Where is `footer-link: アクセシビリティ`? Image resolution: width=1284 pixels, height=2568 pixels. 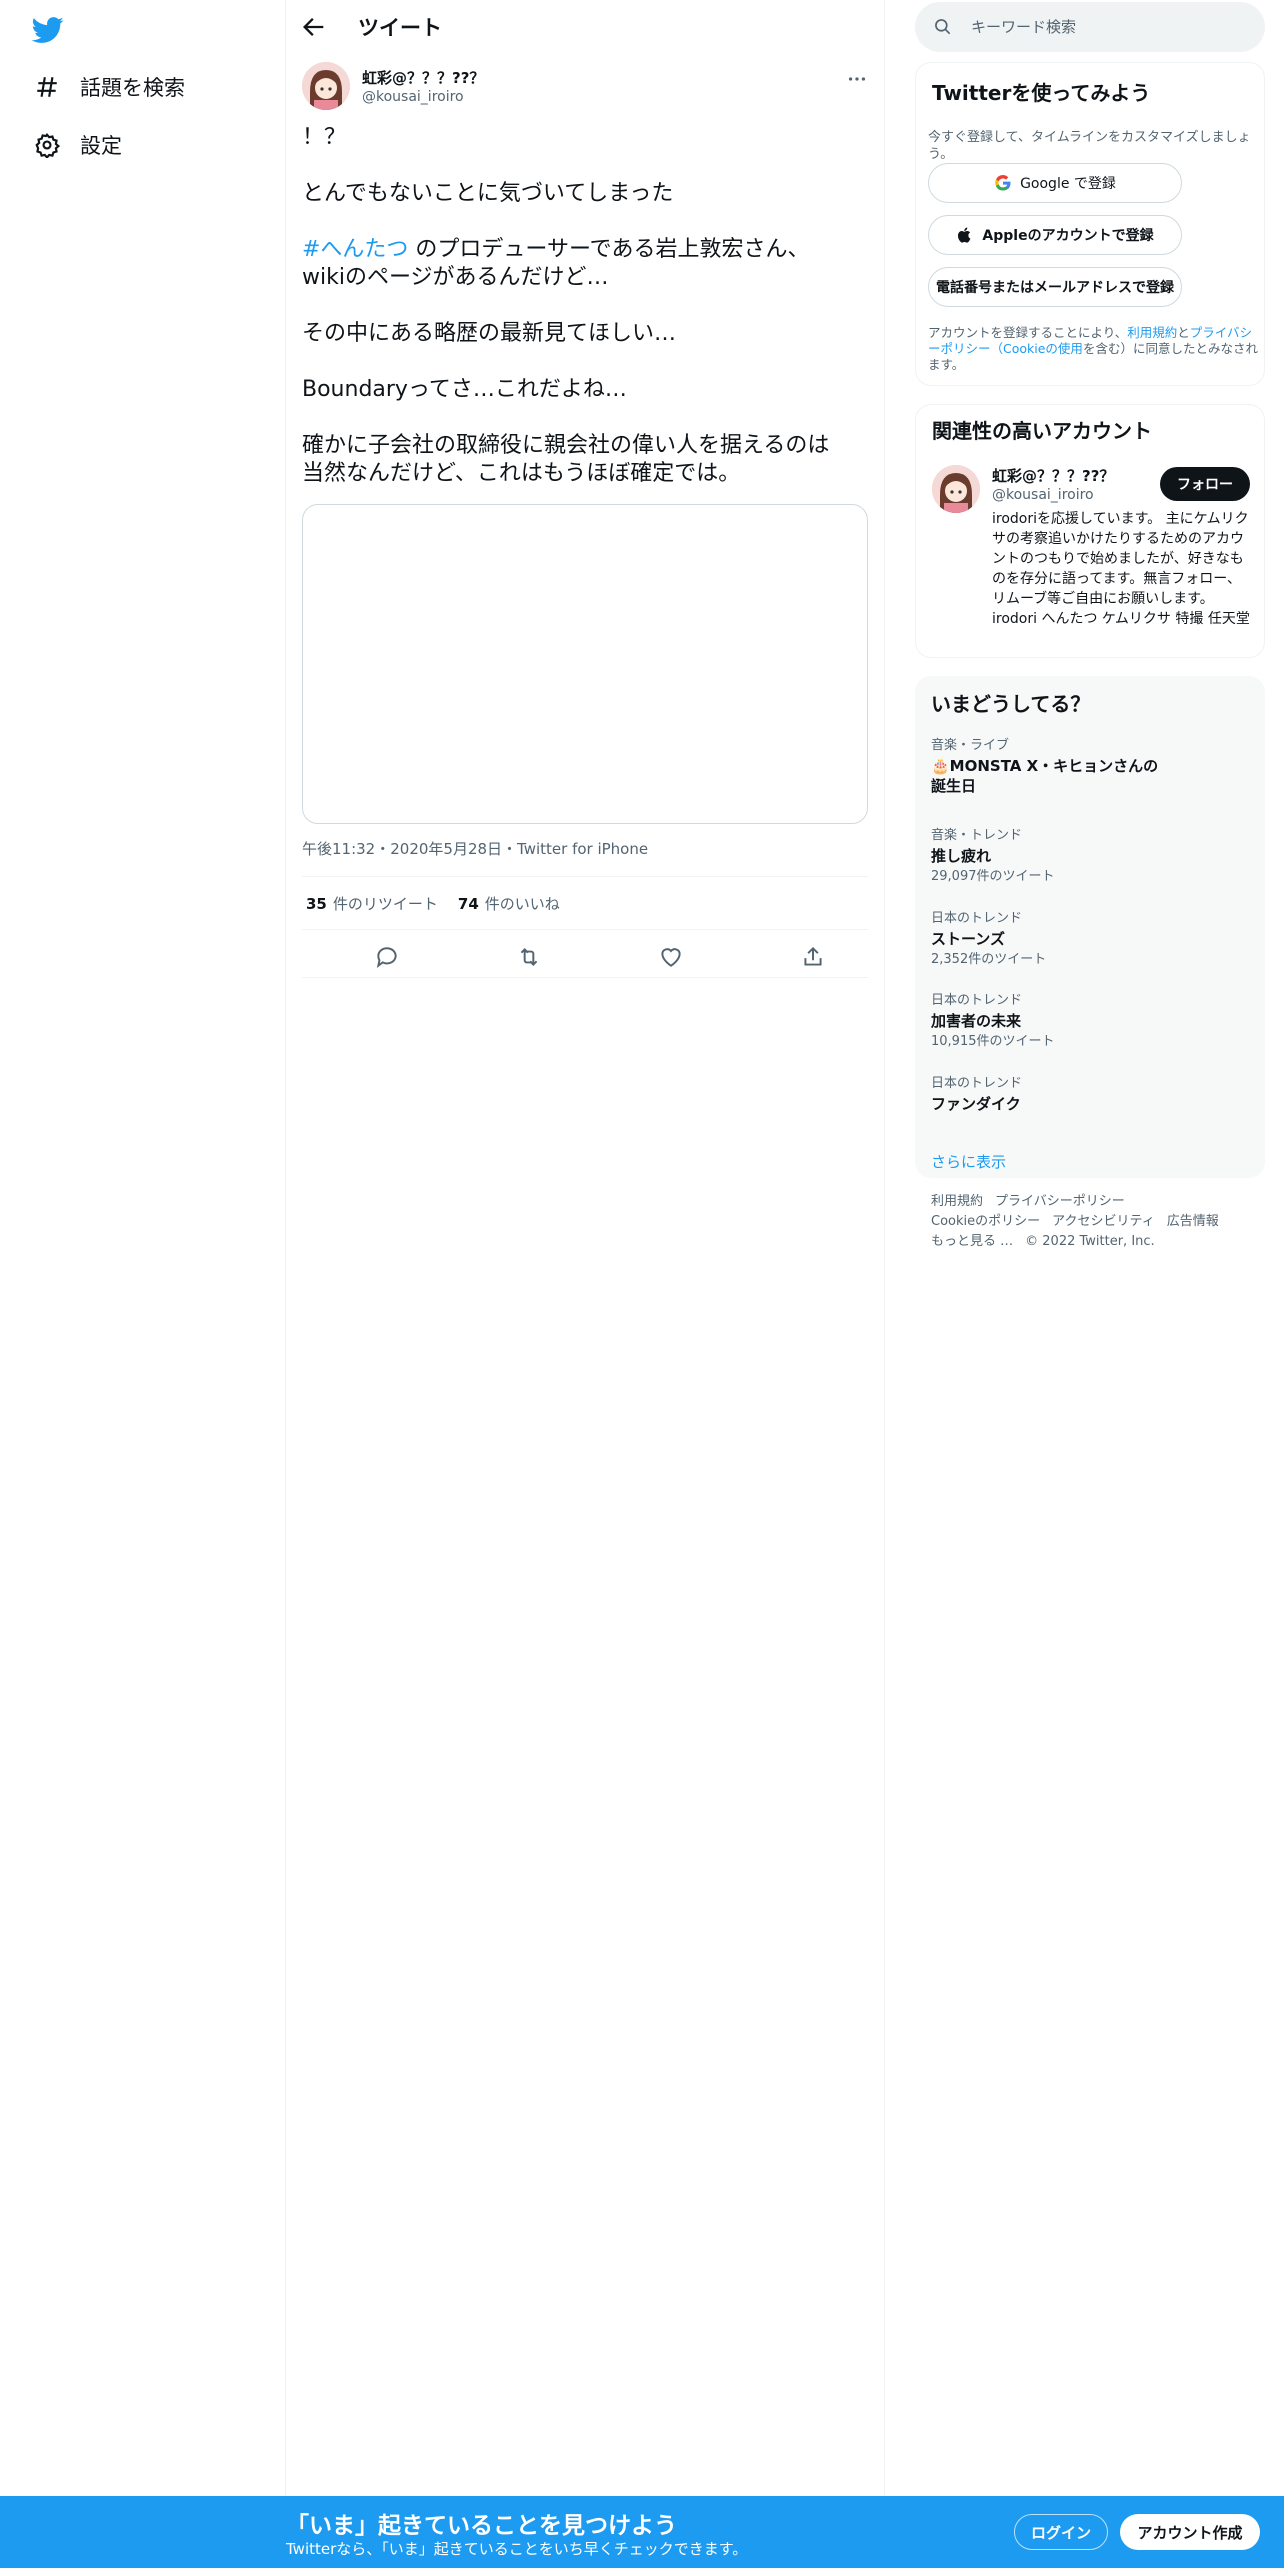
footer-link: アクセシビリティ is located at coordinates (1103, 1221).